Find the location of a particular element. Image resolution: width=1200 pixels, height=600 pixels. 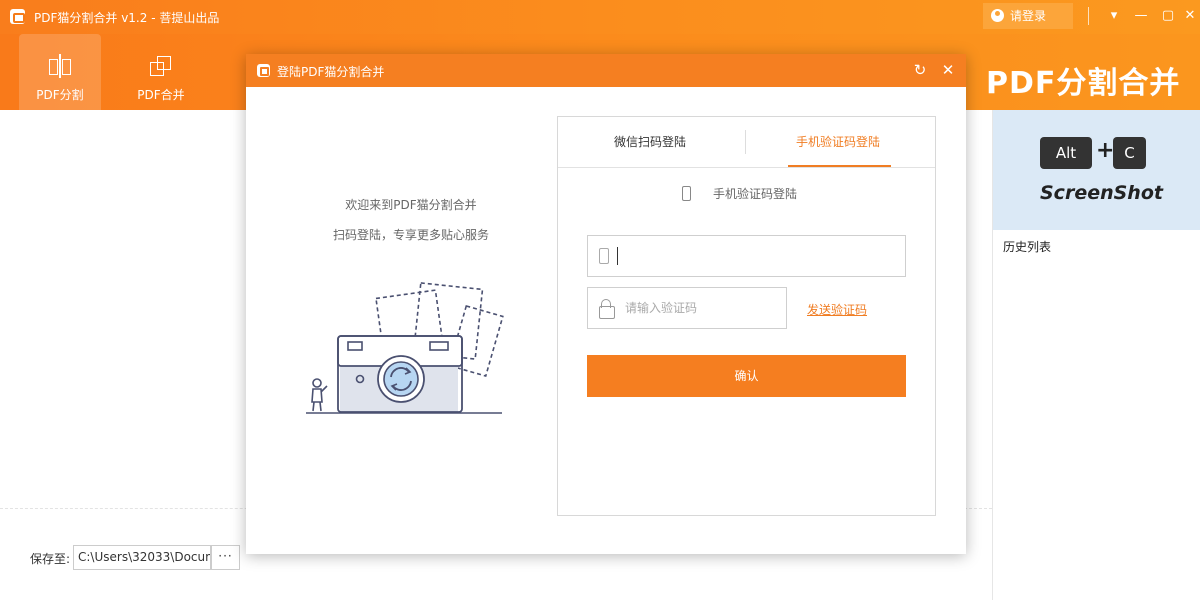

pdf-split-label: PDF分割 is located at coordinates (60, 95).